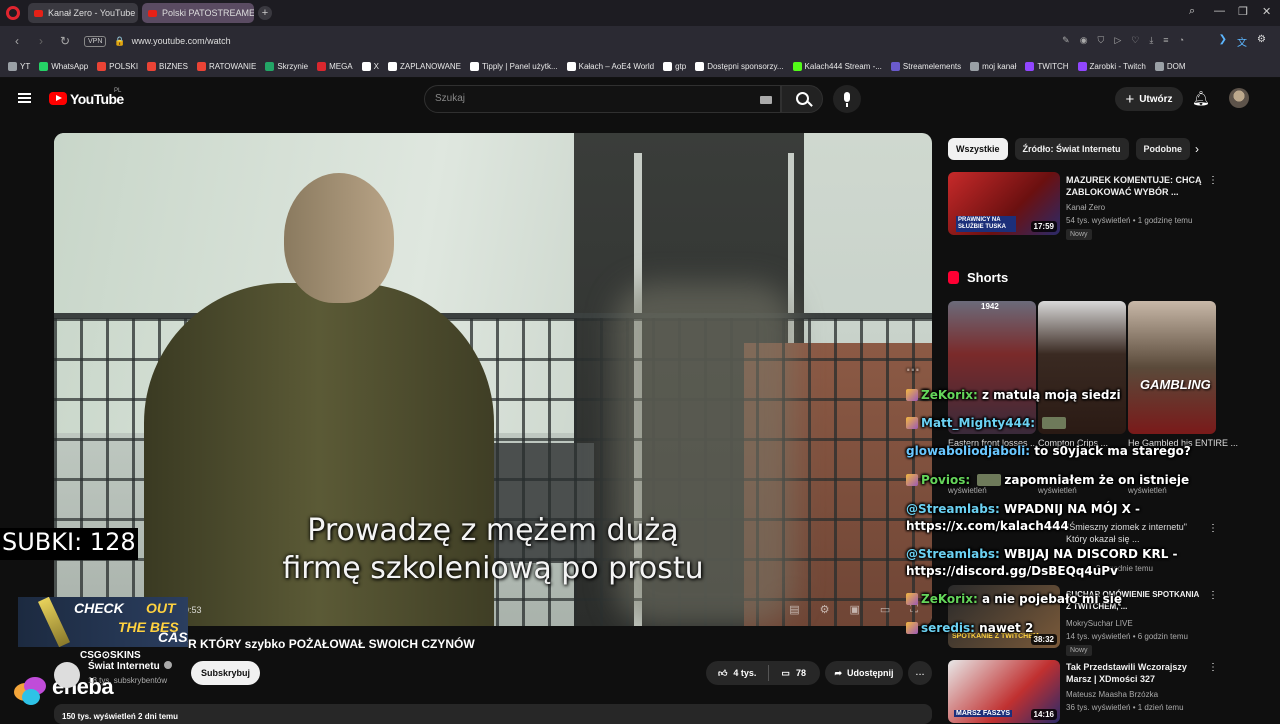 This screenshot has height=724, width=1280. Describe the element at coordinates (854, 609) in the screenshot. I see `miniplayer-icon: ▣` at that location.